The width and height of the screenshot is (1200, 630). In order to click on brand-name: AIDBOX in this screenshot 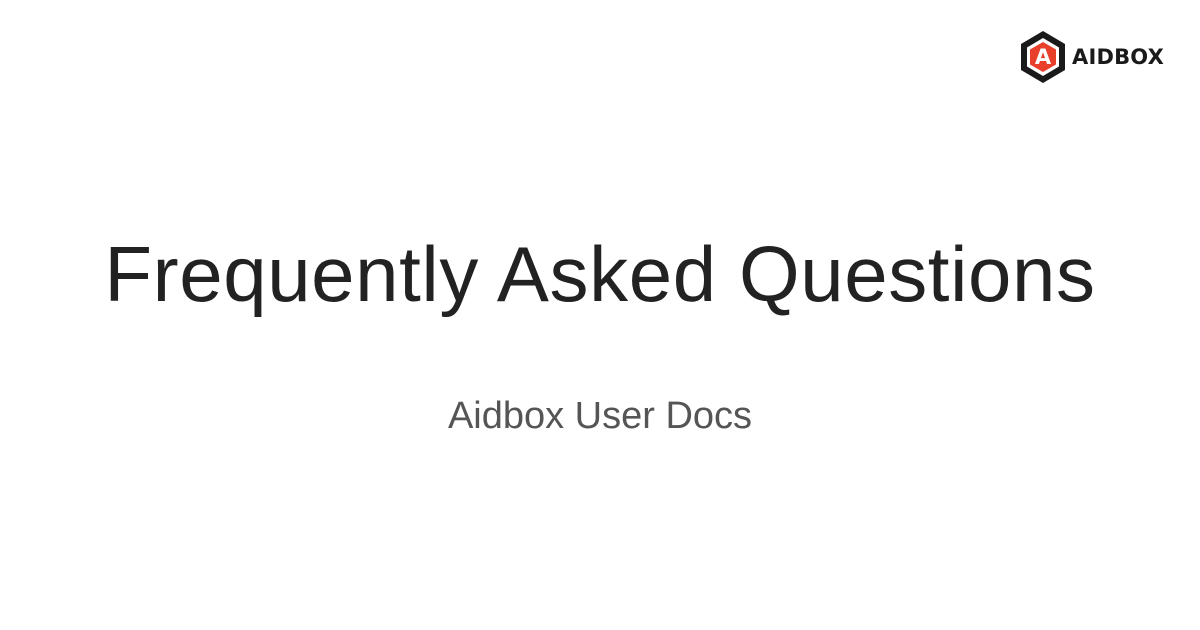, I will do `click(1118, 56)`.